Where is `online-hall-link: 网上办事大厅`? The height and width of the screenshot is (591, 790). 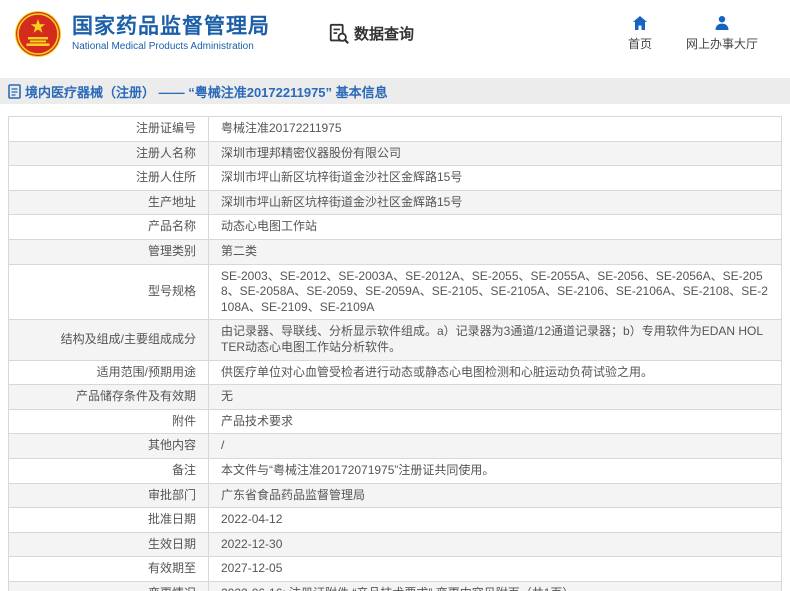 online-hall-link: 网上办事大厅 is located at coordinates (722, 33).